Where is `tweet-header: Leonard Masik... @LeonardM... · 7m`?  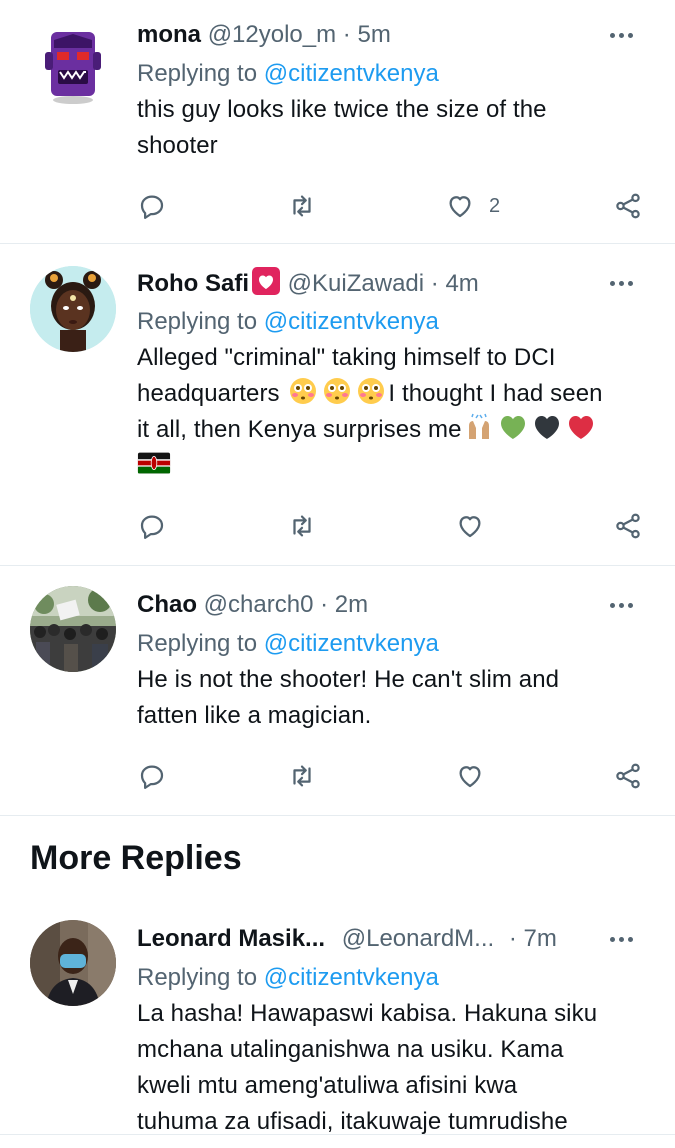
tweet-header: Leonard Masik... @LeonardM... · 7m is located at coordinates (396, 939).